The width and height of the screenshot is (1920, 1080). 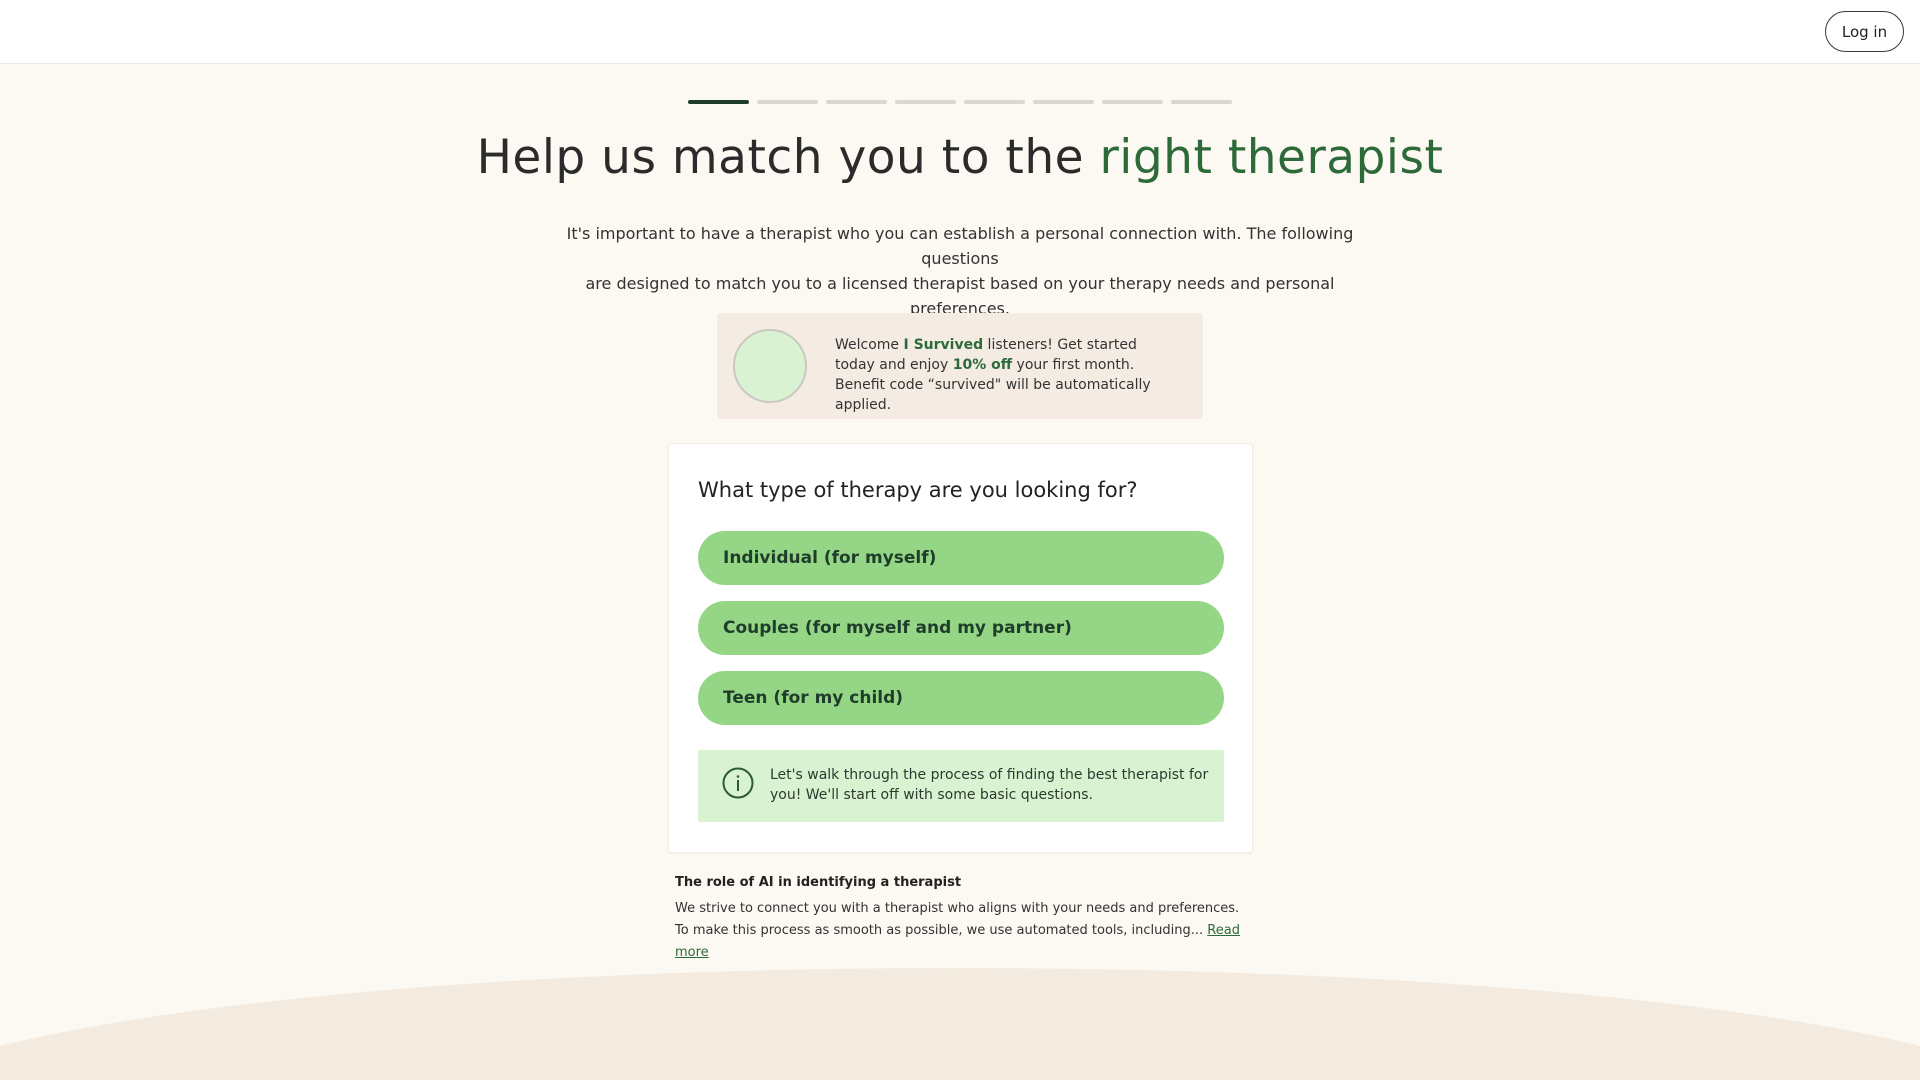 What do you see at coordinates (961, 698) in the screenshot?
I see `option-teen: Teen (for my child)` at bounding box center [961, 698].